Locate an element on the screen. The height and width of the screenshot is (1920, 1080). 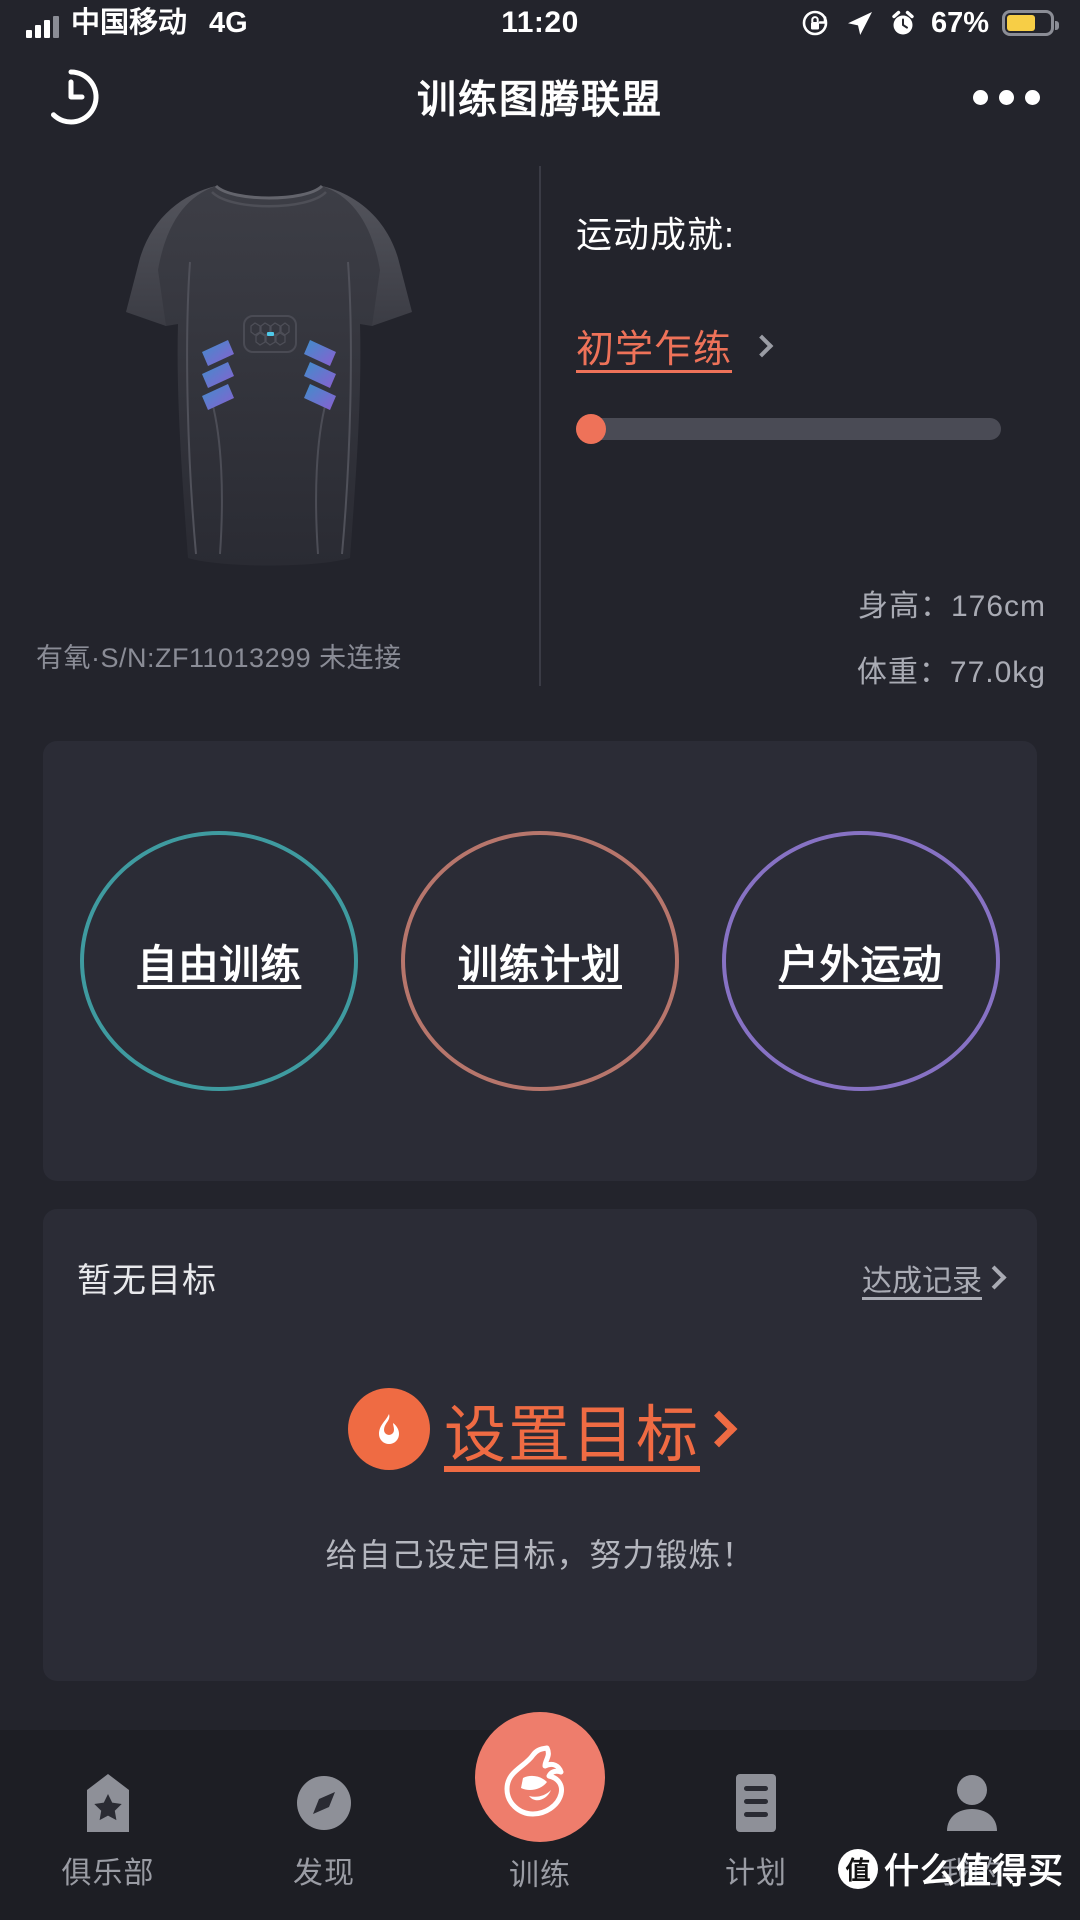
flame-logo-icon is located at coordinates (540, 1777).